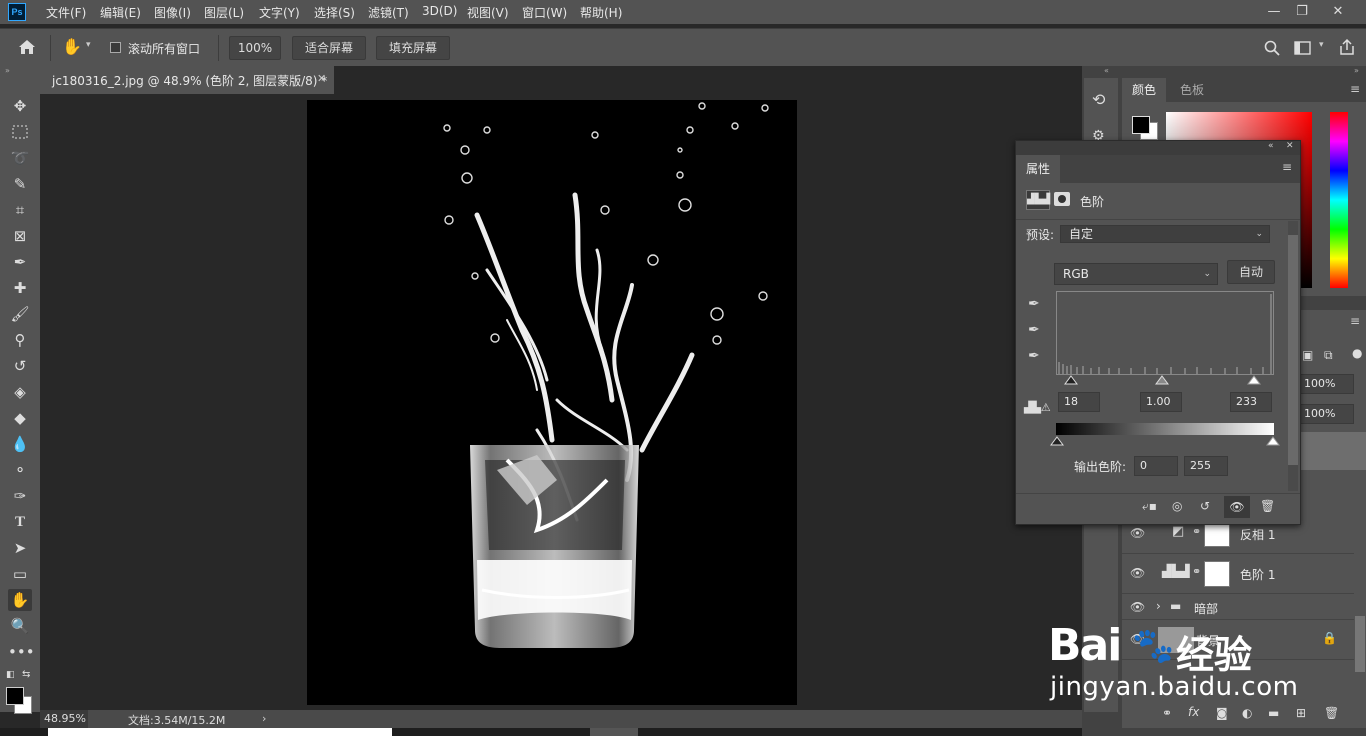  I want to click on menu-image: 图像(I), so click(172, 12).